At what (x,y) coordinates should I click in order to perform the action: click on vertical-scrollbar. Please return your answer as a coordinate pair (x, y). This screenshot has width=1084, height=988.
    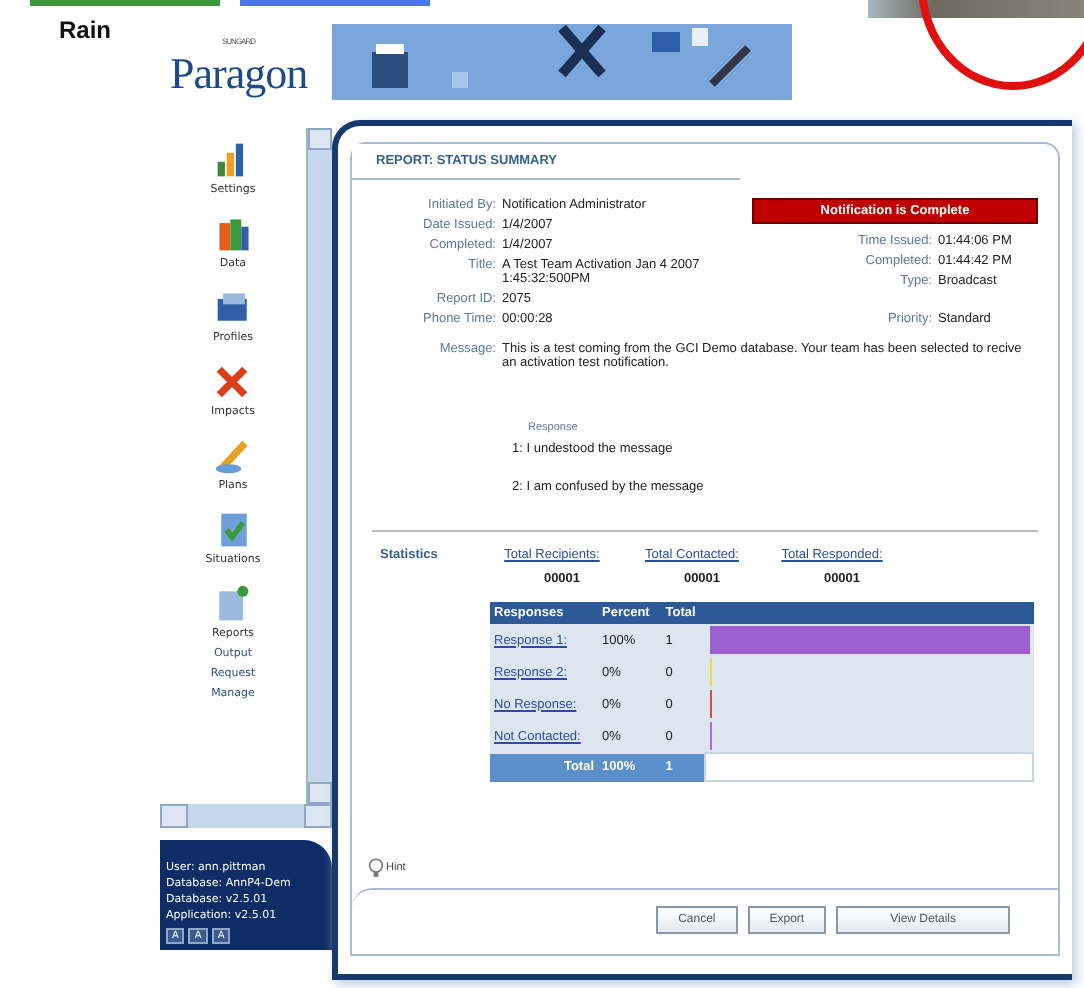
    Looking at the image, I should click on (319, 466).